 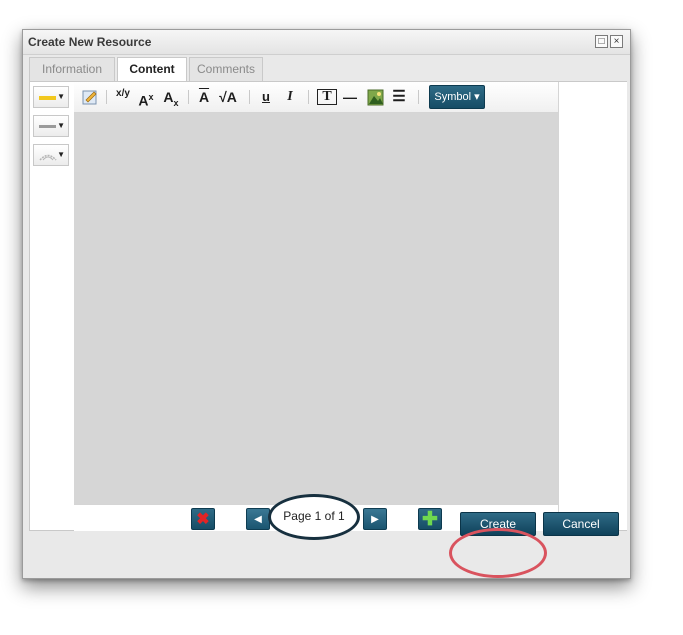 I want to click on highlight-color-dropdown: ▼, so click(x=51, y=97).